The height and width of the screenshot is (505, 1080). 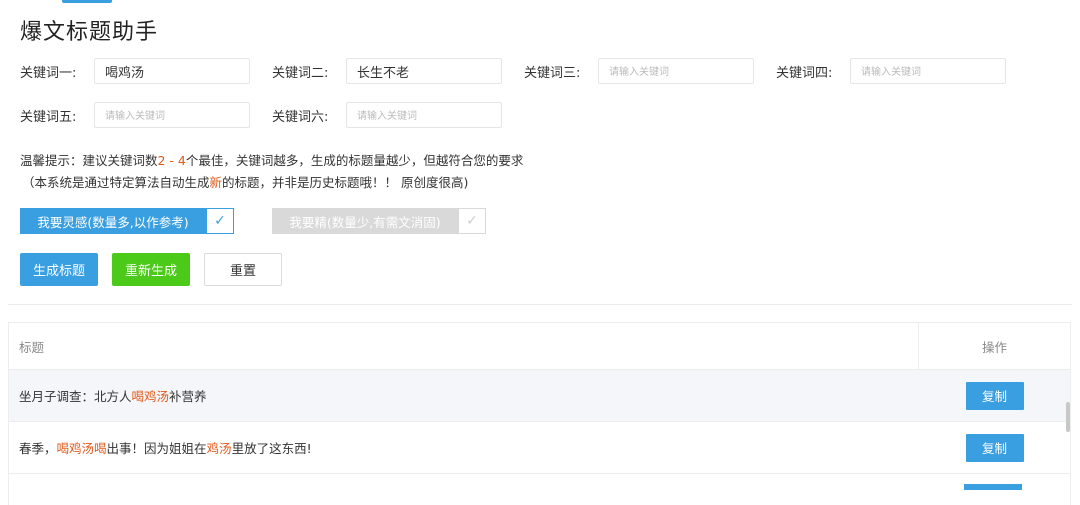 I want to click on tip-keyword-range: 2 - 4, so click(x=171, y=160).